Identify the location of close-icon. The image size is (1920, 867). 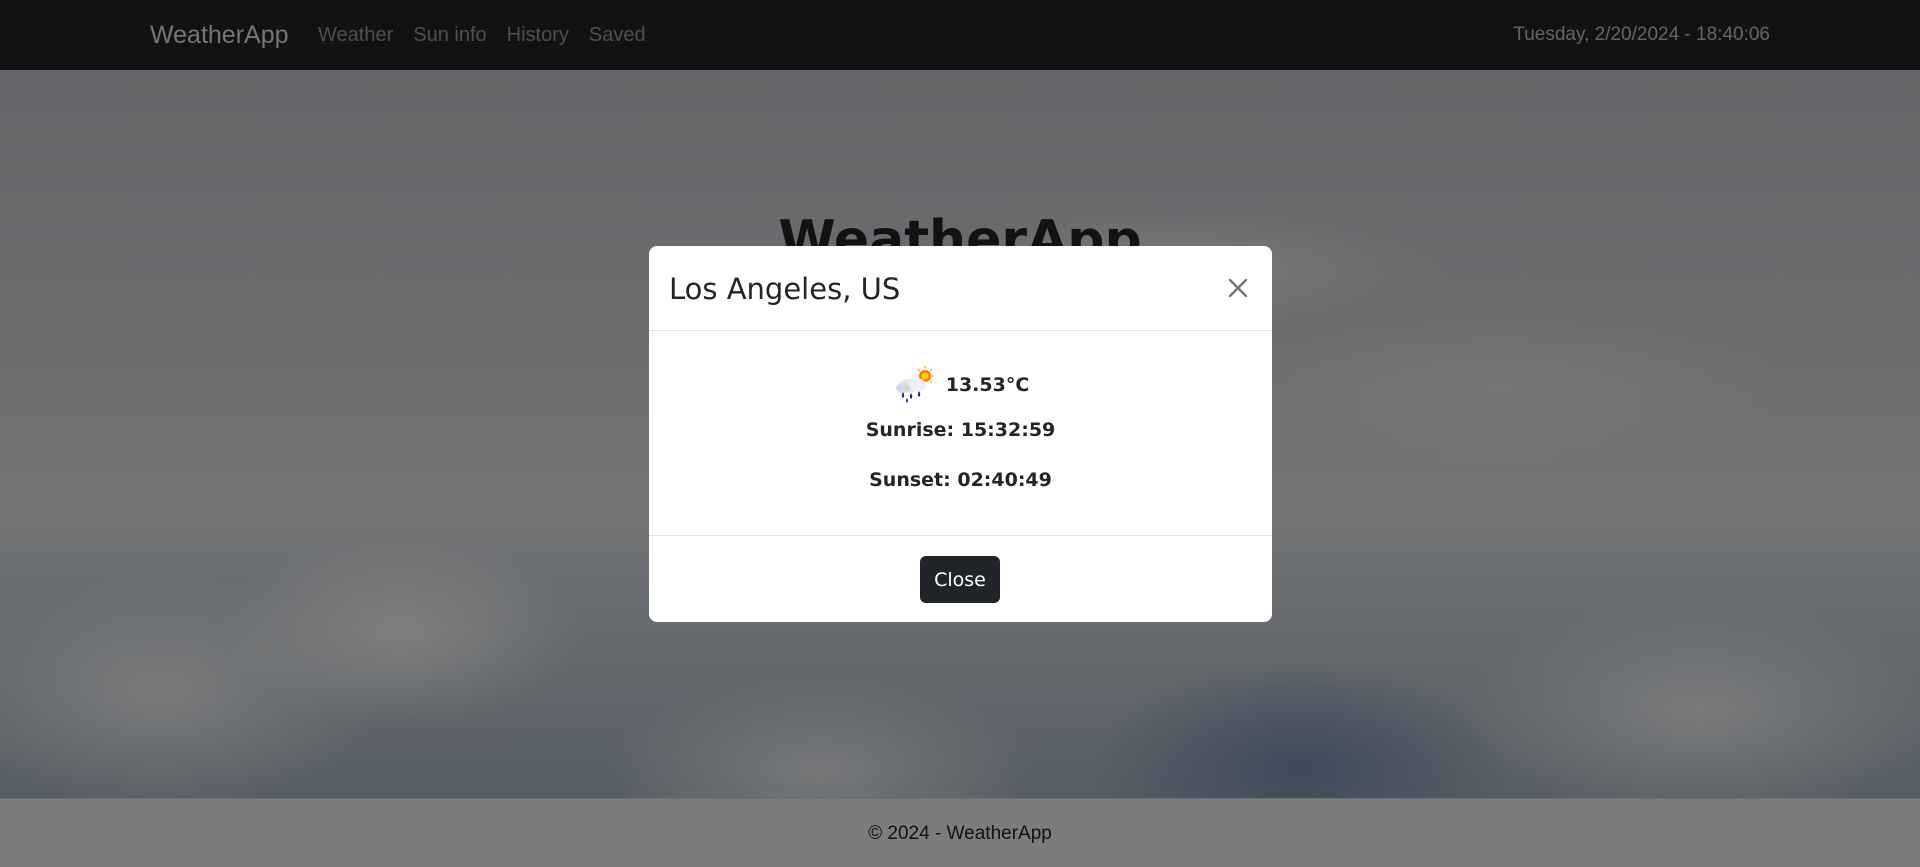
(1238, 288).